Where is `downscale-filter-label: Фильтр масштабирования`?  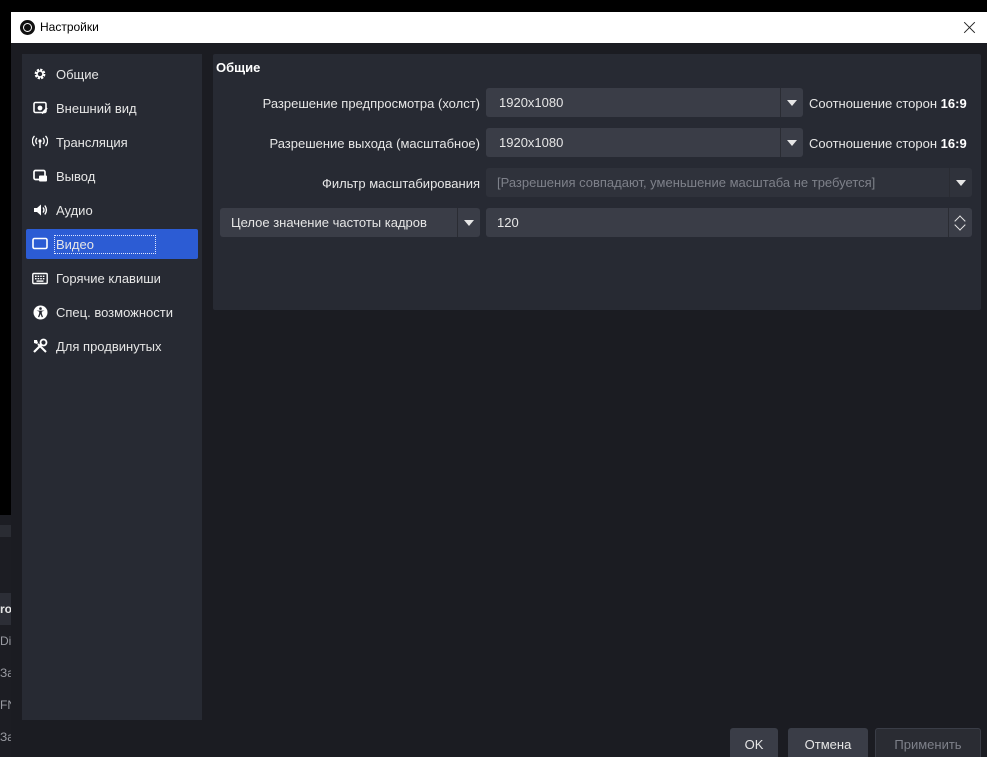
downscale-filter-label: Фильтр масштабирования is located at coordinates (400, 183).